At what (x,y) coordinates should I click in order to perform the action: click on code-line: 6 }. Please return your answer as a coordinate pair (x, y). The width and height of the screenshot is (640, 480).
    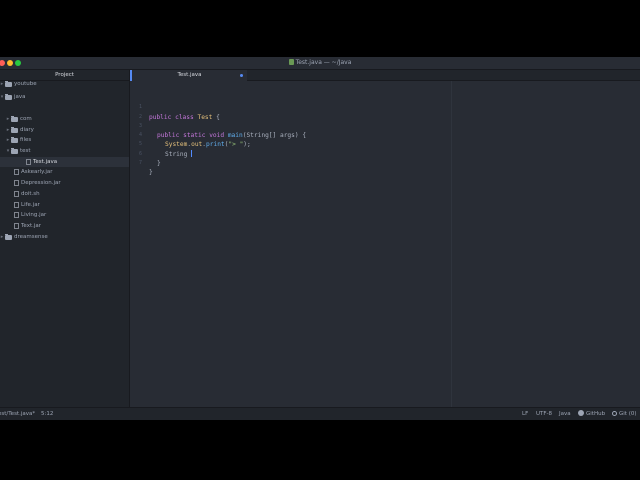
    Looking at the image, I should click on (385, 153).